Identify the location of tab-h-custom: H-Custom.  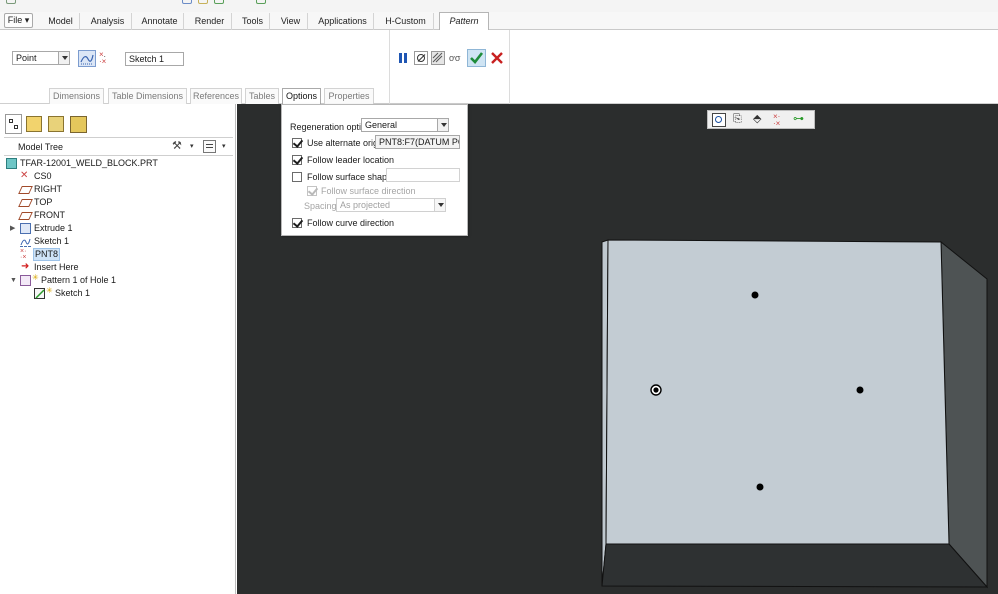
(406, 21).